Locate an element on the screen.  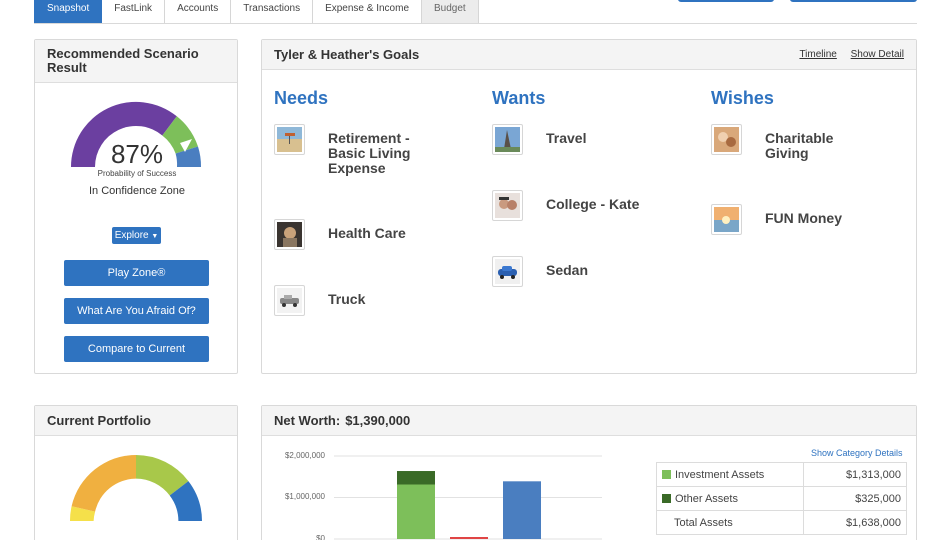
goal-retirement: Retirement - Basic Living Expense is located at coordinates (351, 150).